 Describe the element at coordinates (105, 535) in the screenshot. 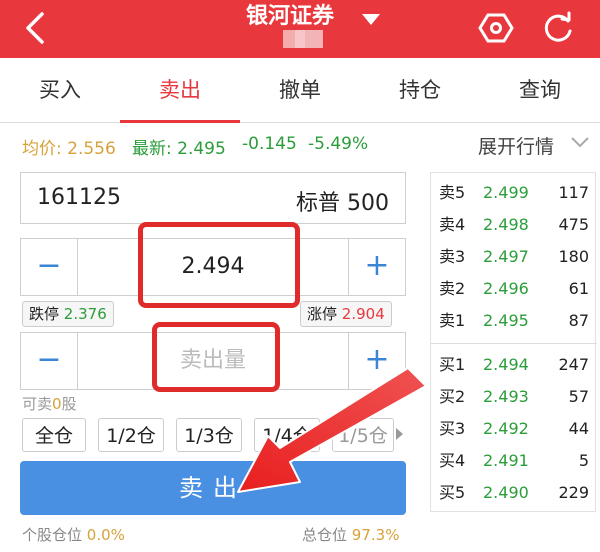

I see `stock-position-value: 0.0%` at that location.